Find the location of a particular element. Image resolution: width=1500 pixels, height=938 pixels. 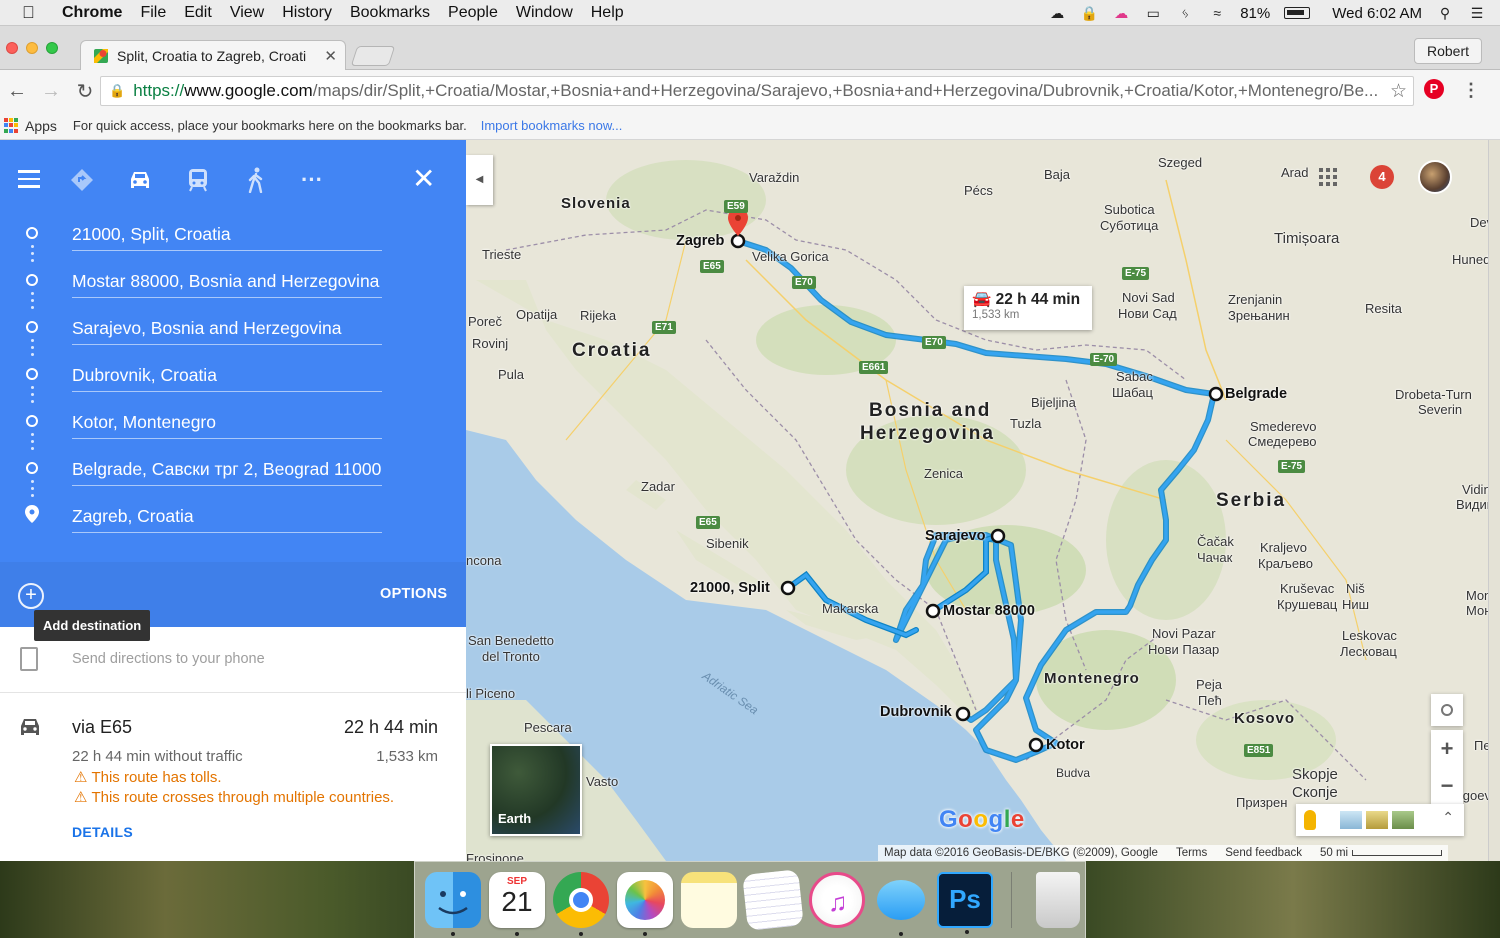

notes-icon is located at coordinates (709, 900).